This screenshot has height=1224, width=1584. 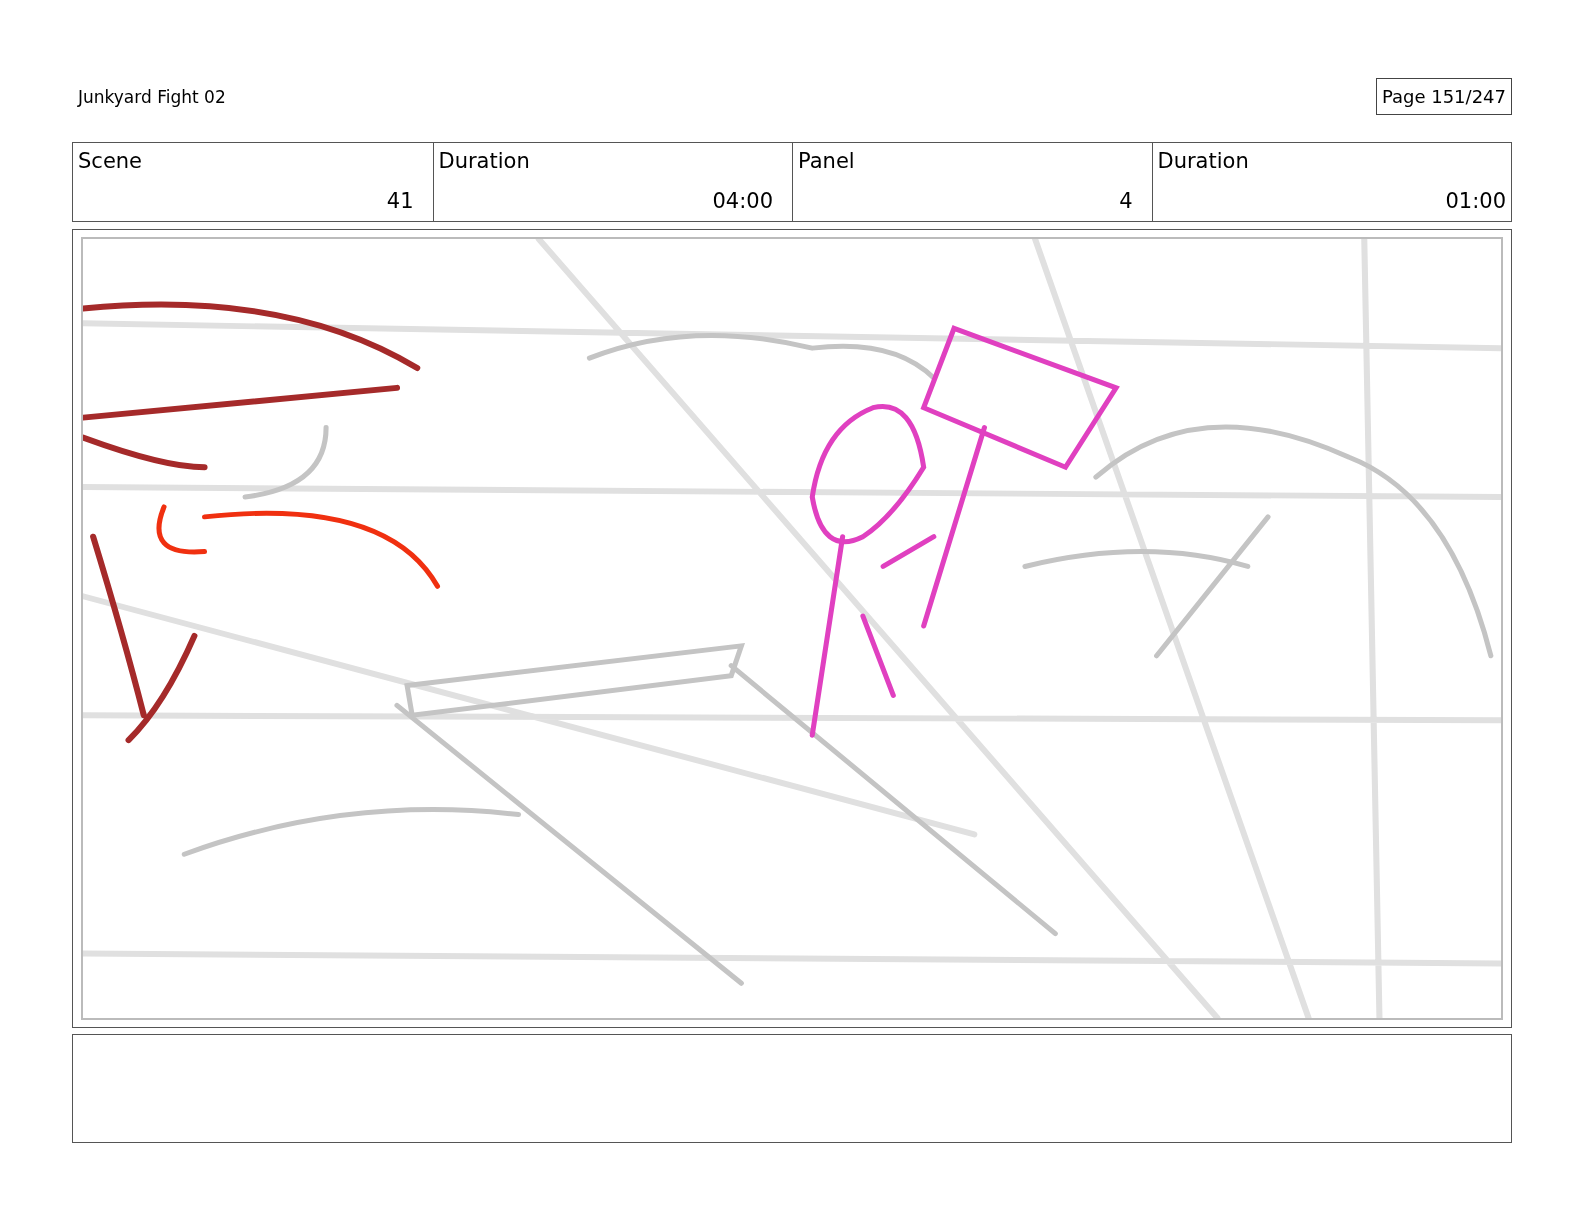 What do you see at coordinates (1443, 96) in the screenshot?
I see `page-number: Page 151/247` at bounding box center [1443, 96].